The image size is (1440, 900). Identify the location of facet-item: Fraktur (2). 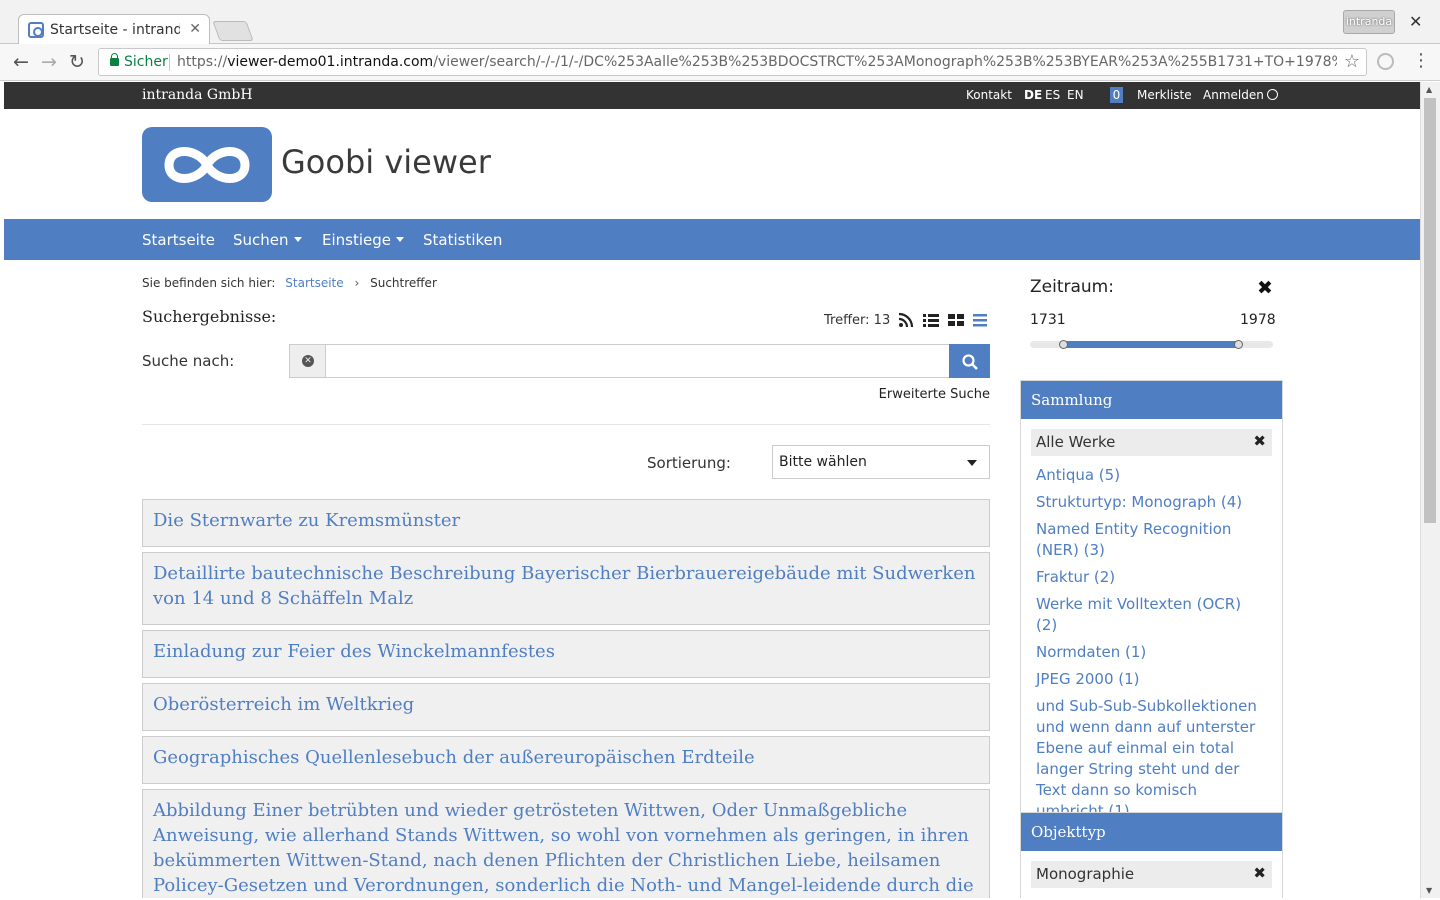
(1151, 577).